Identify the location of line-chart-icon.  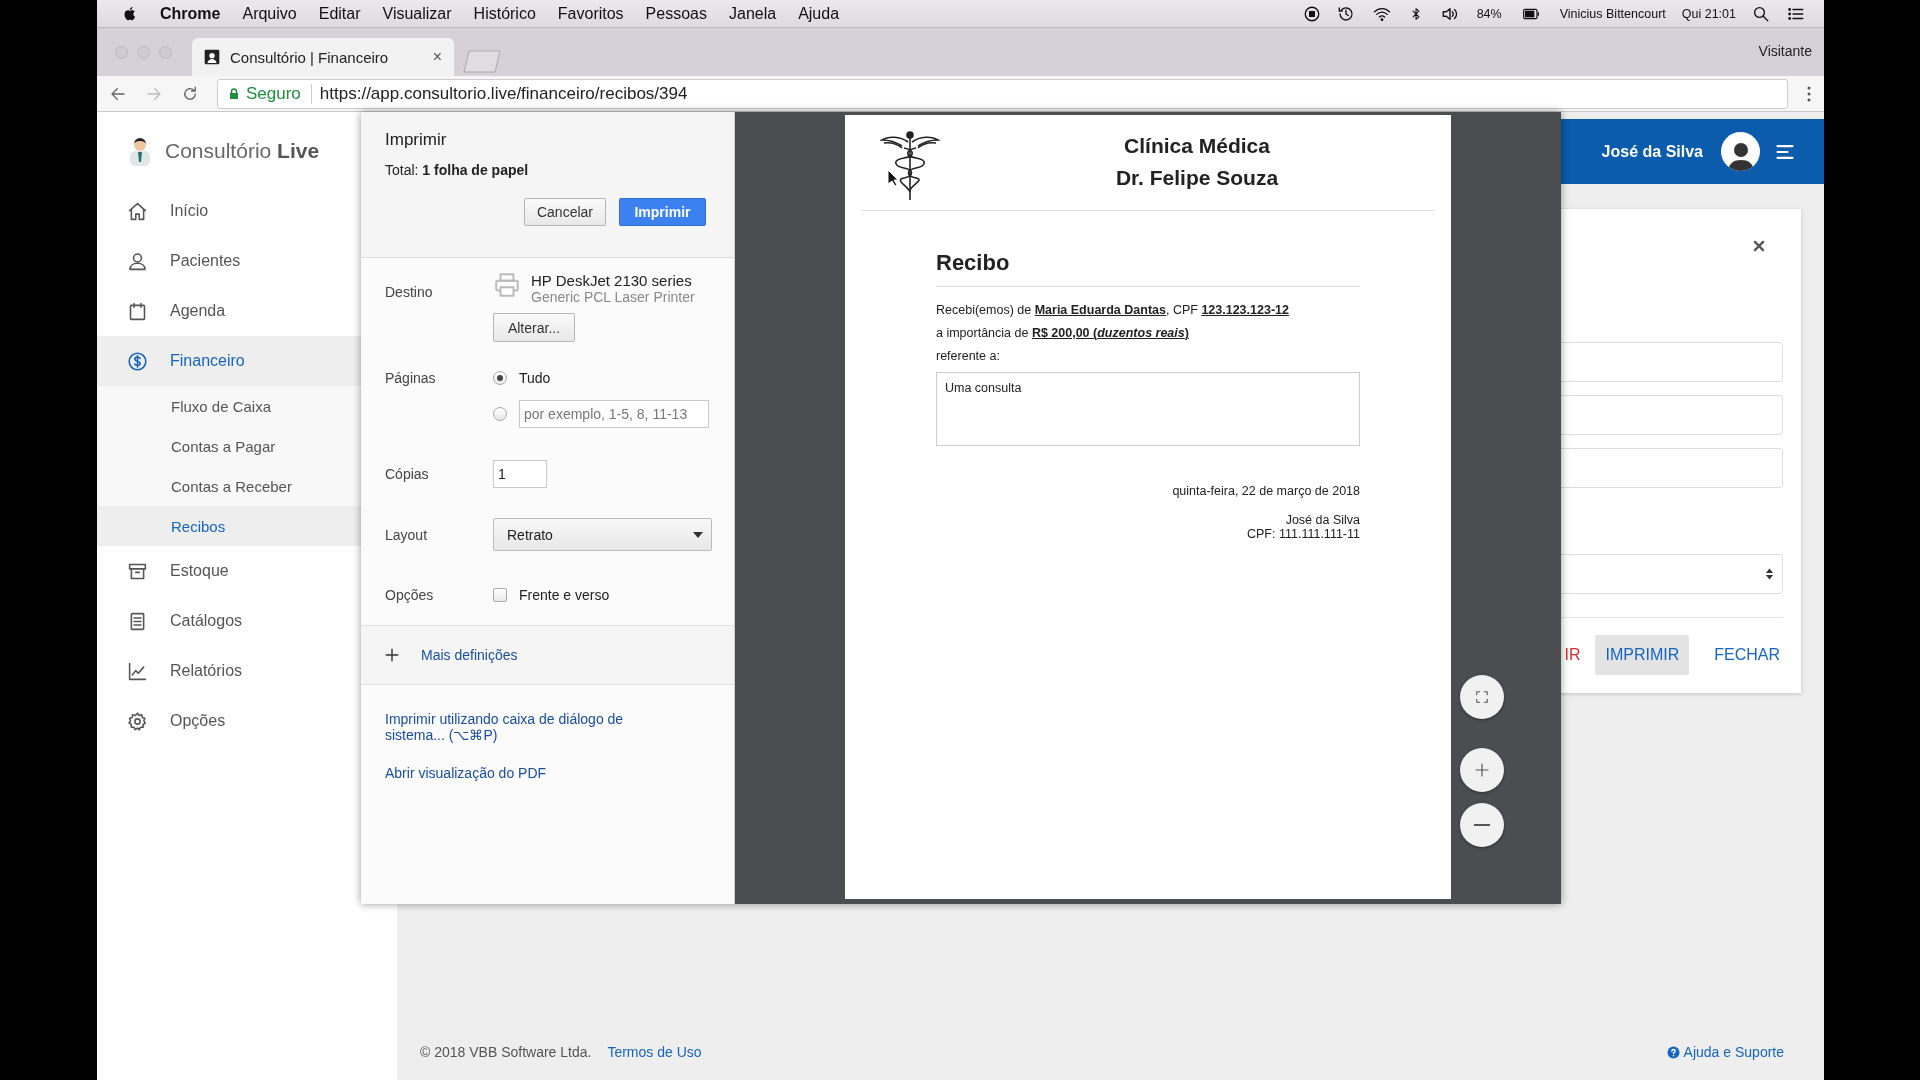
(137, 671).